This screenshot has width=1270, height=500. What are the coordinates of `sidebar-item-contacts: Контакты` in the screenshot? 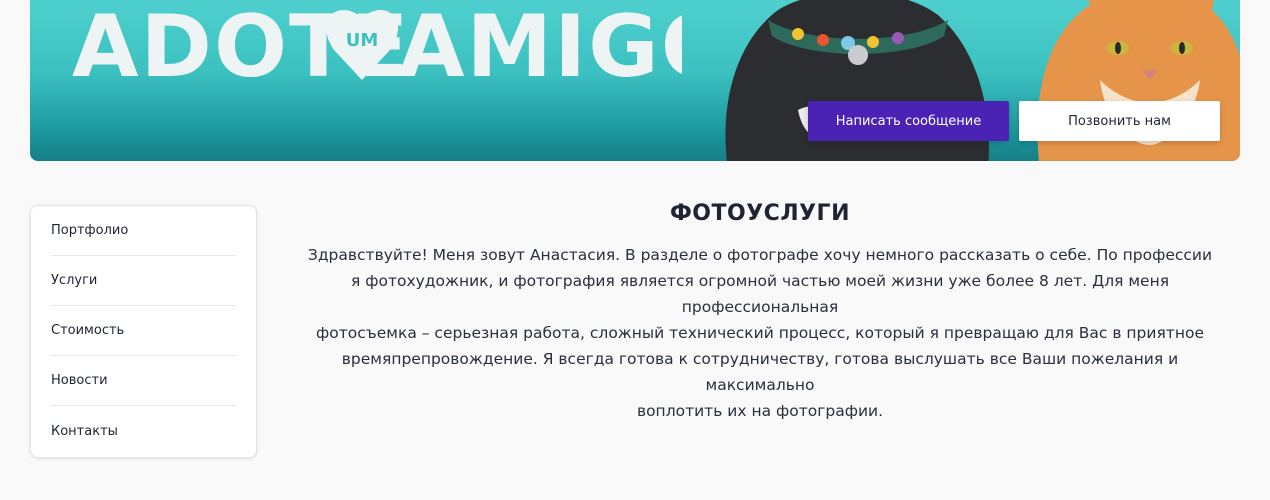 It's located at (143, 431).